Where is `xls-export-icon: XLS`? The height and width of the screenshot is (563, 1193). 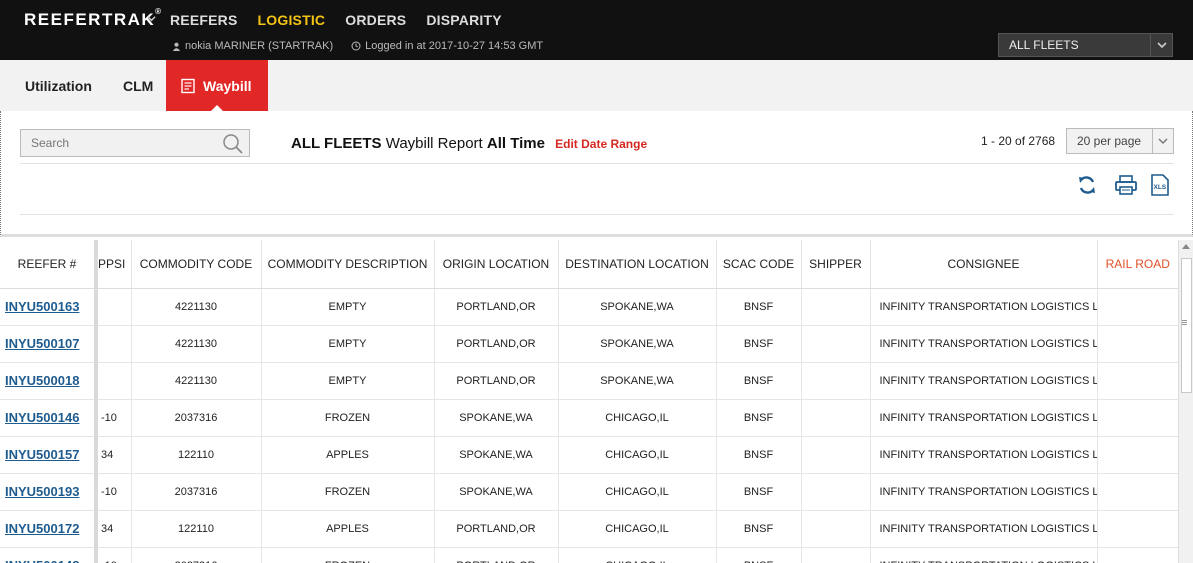 xls-export-icon: XLS is located at coordinates (1160, 185).